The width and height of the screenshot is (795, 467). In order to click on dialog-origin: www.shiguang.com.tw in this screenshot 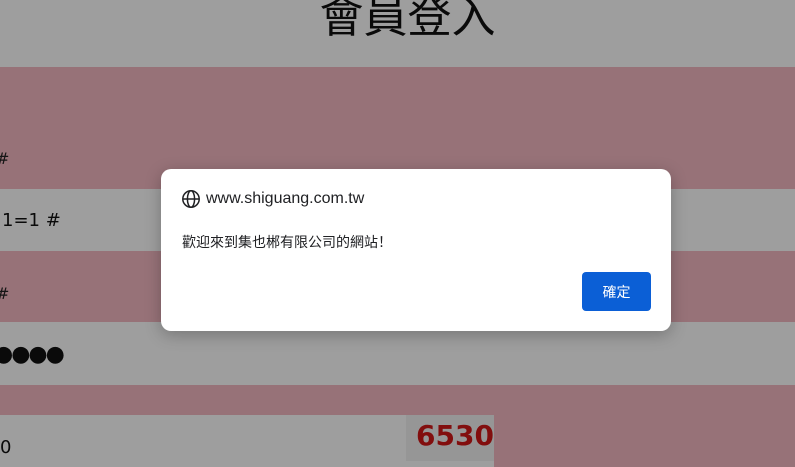, I will do `click(272, 199)`.